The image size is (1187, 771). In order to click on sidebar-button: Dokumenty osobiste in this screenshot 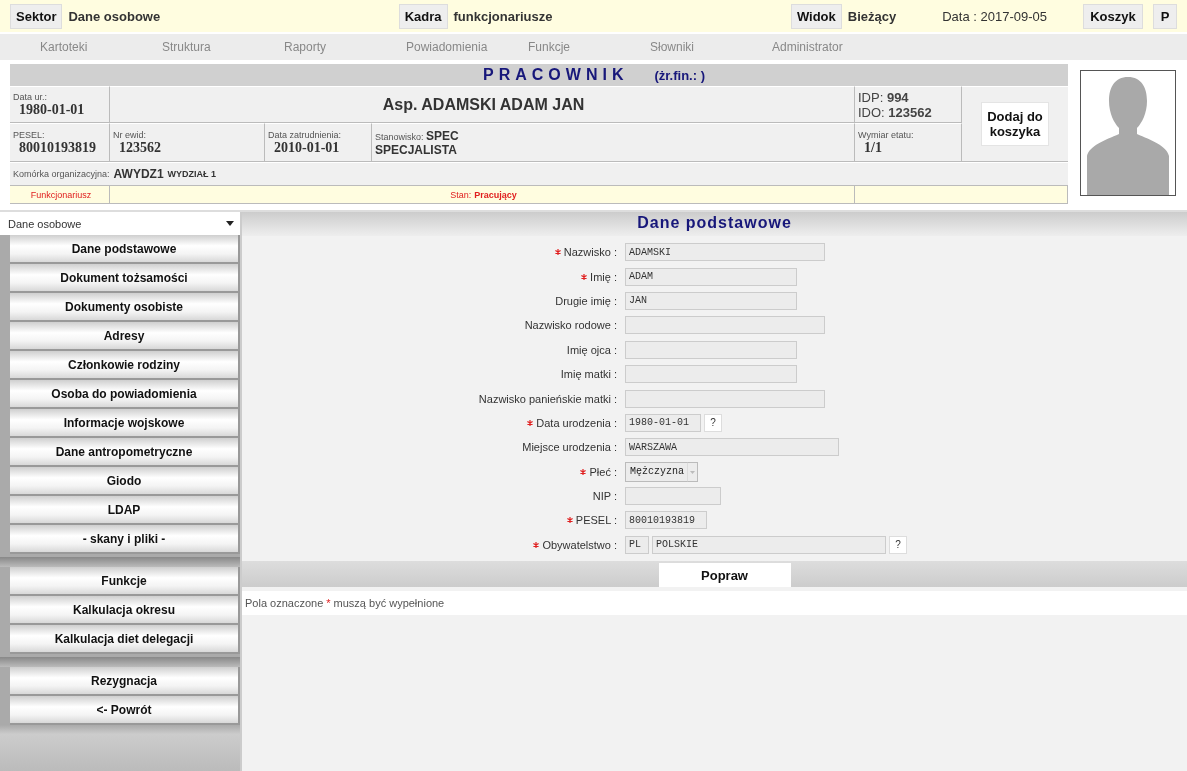, I will do `click(125, 307)`.